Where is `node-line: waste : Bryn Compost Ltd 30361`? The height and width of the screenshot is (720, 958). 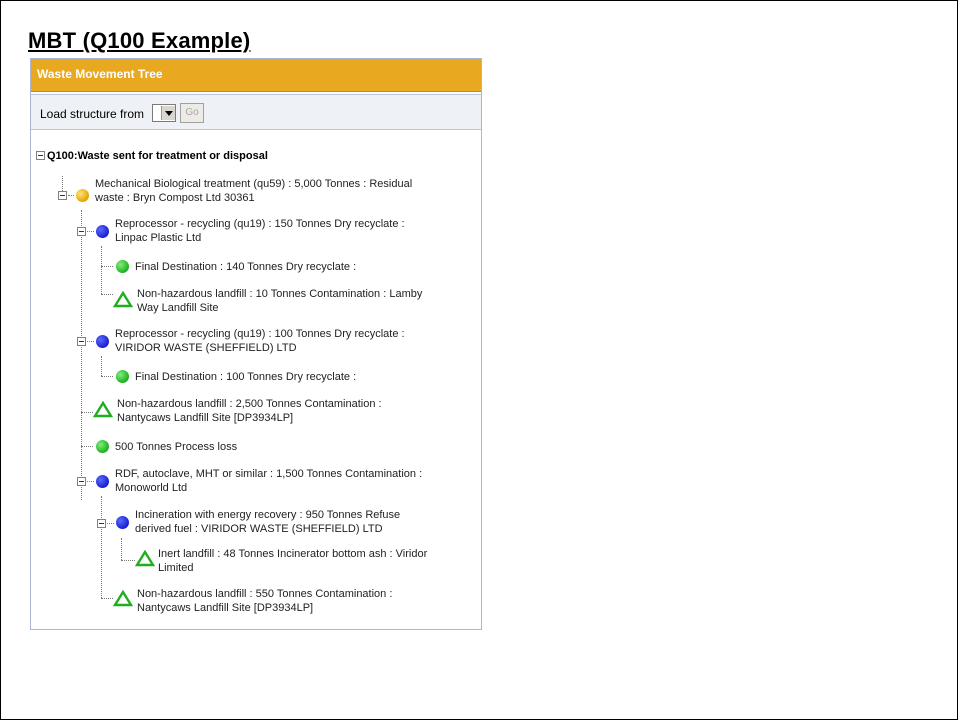
node-line: waste : Bryn Compost Ltd 30361 is located at coordinates (175, 198).